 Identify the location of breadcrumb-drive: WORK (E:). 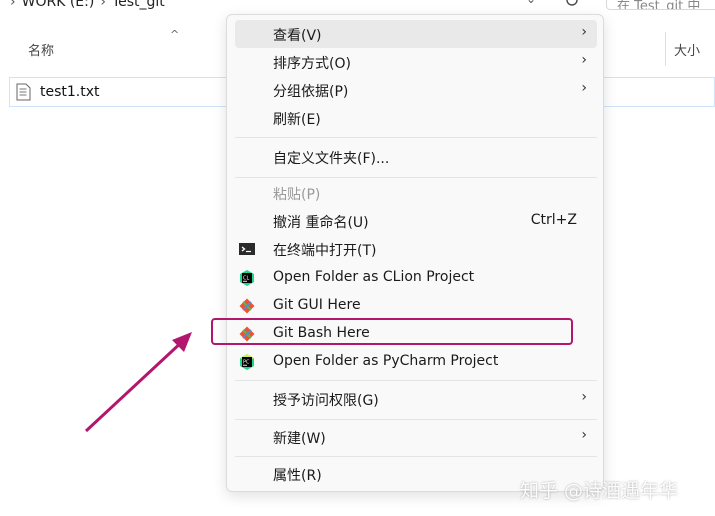
(58, 5).